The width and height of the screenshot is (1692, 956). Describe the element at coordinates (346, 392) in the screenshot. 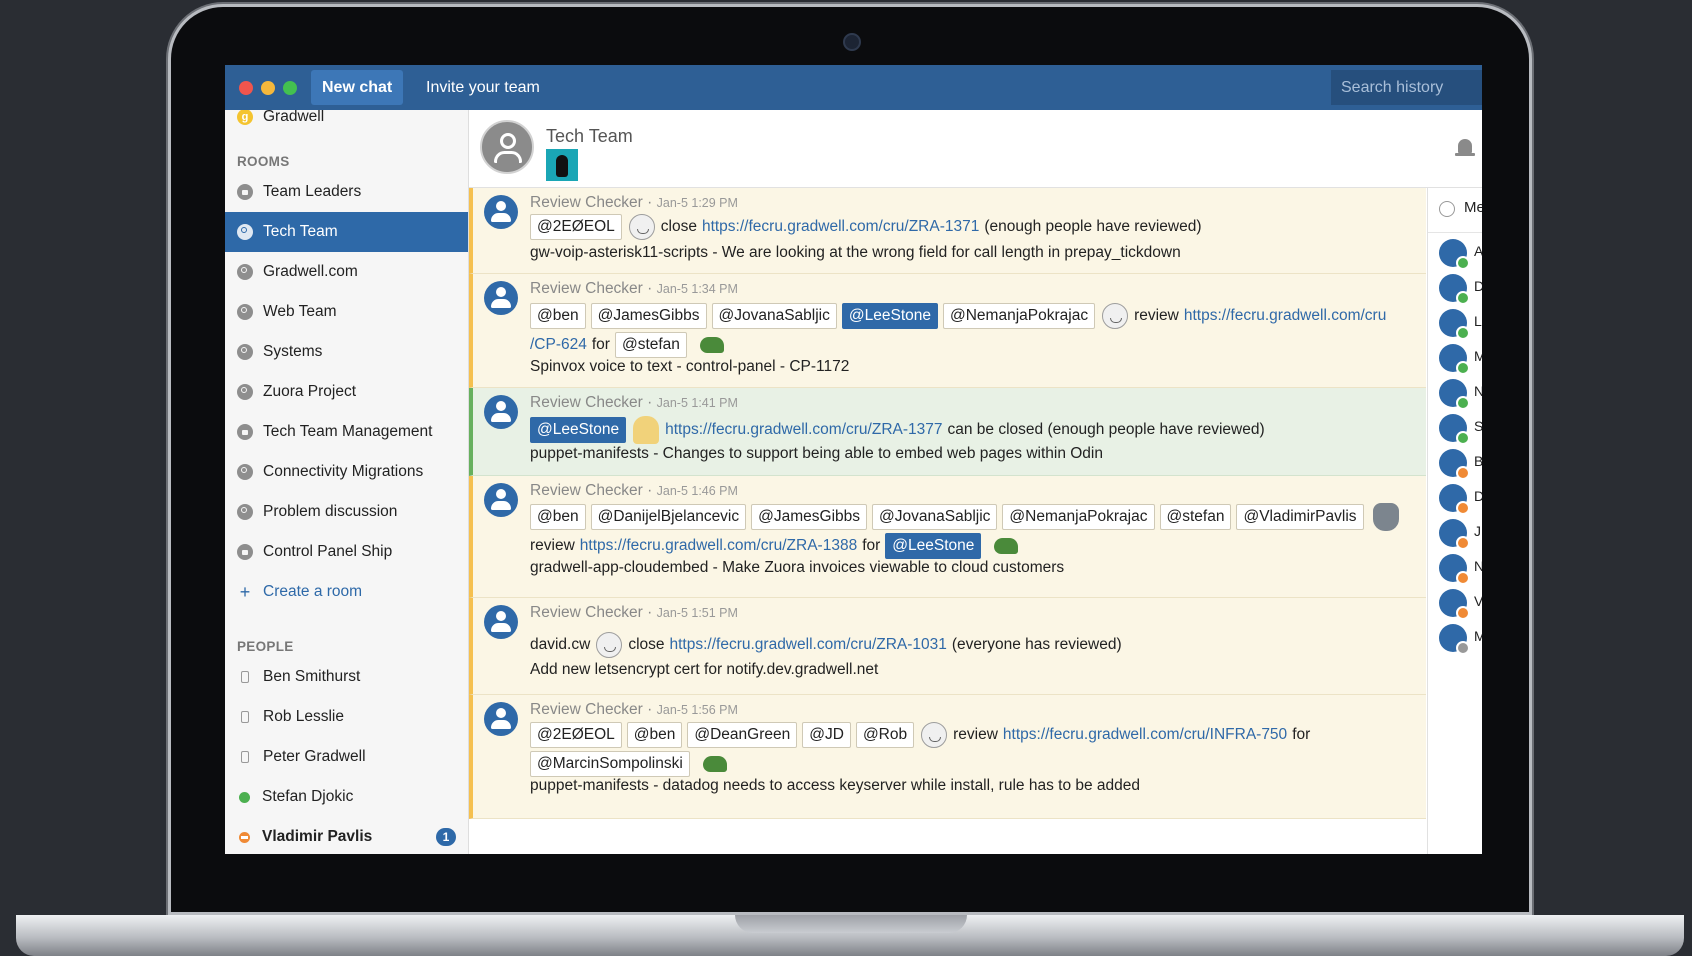

I see `sidebar-room: Zuora Project` at that location.